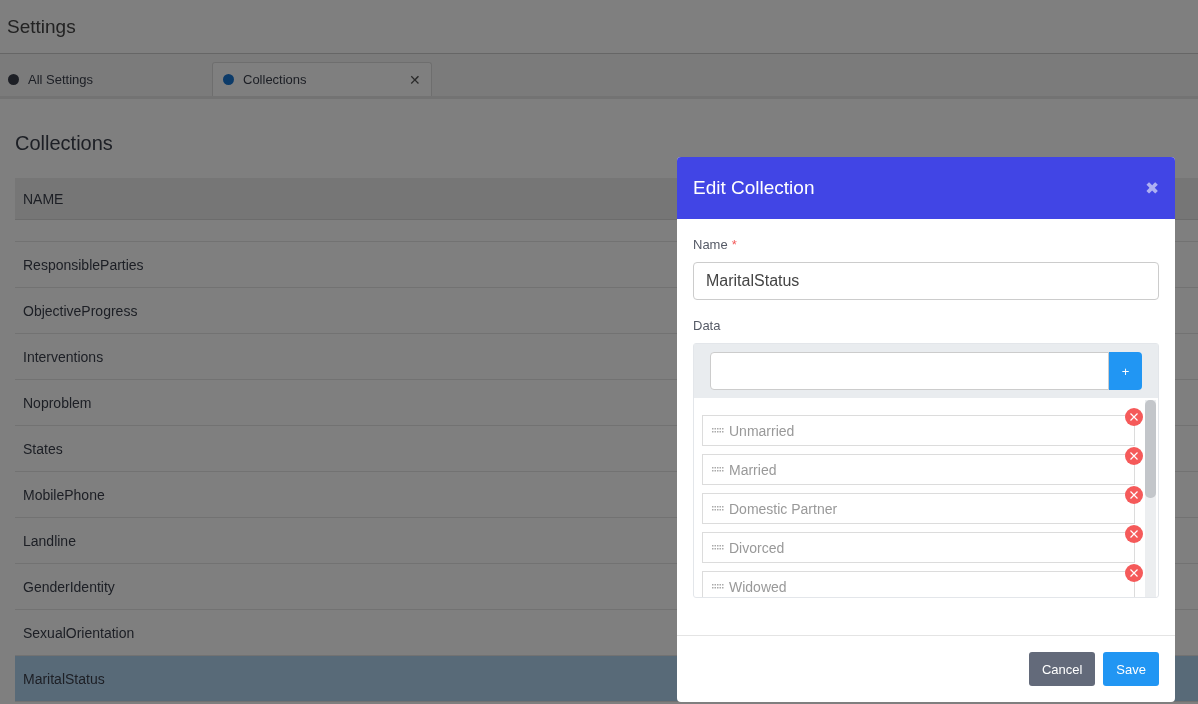 This screenshot has width=1198, height=704. What do you see at coordinates (1062, 669) in the screenshot?
I see `cancel-button: Cancel` at bounding box center [1062, 669].